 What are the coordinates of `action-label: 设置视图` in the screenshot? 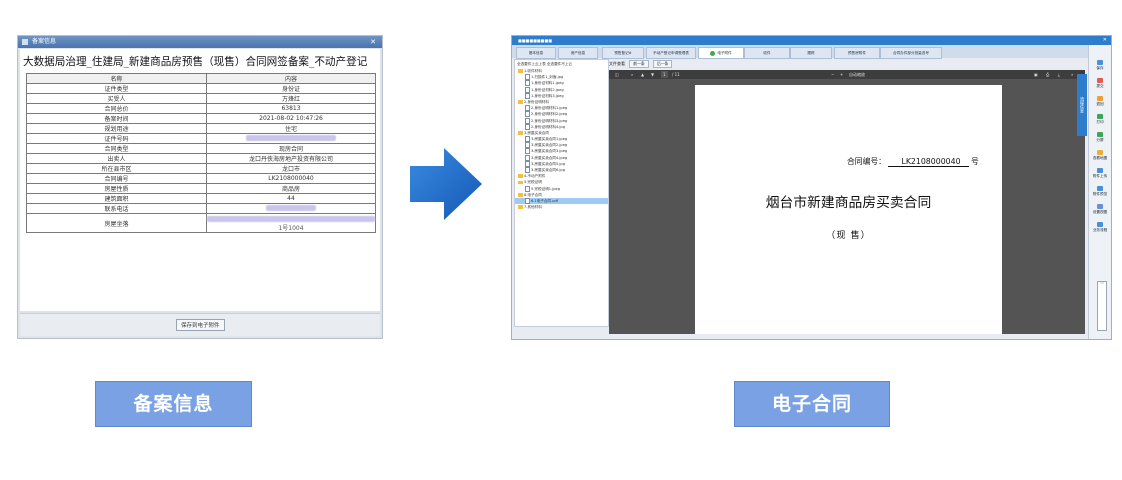 It's located at (1100, 212).